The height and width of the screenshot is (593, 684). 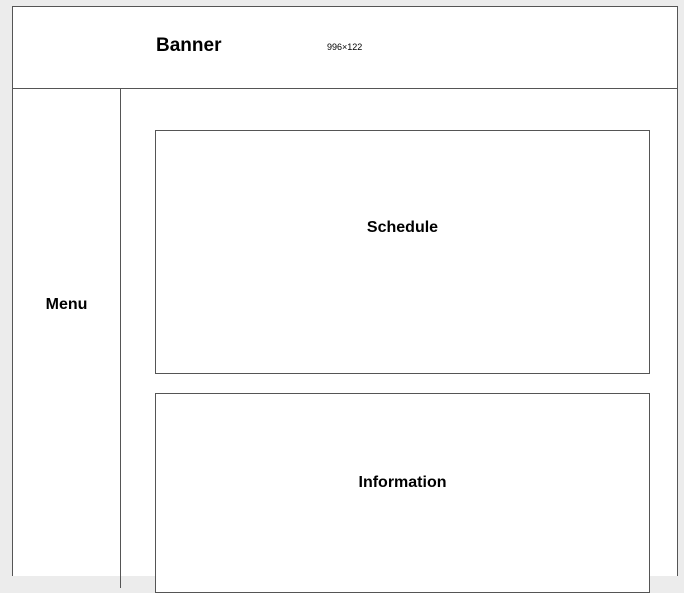 What do you see at coordinates (189, 45) in the screenshot?
I see `banner-title: Banner` at bounding box center [189, 45].